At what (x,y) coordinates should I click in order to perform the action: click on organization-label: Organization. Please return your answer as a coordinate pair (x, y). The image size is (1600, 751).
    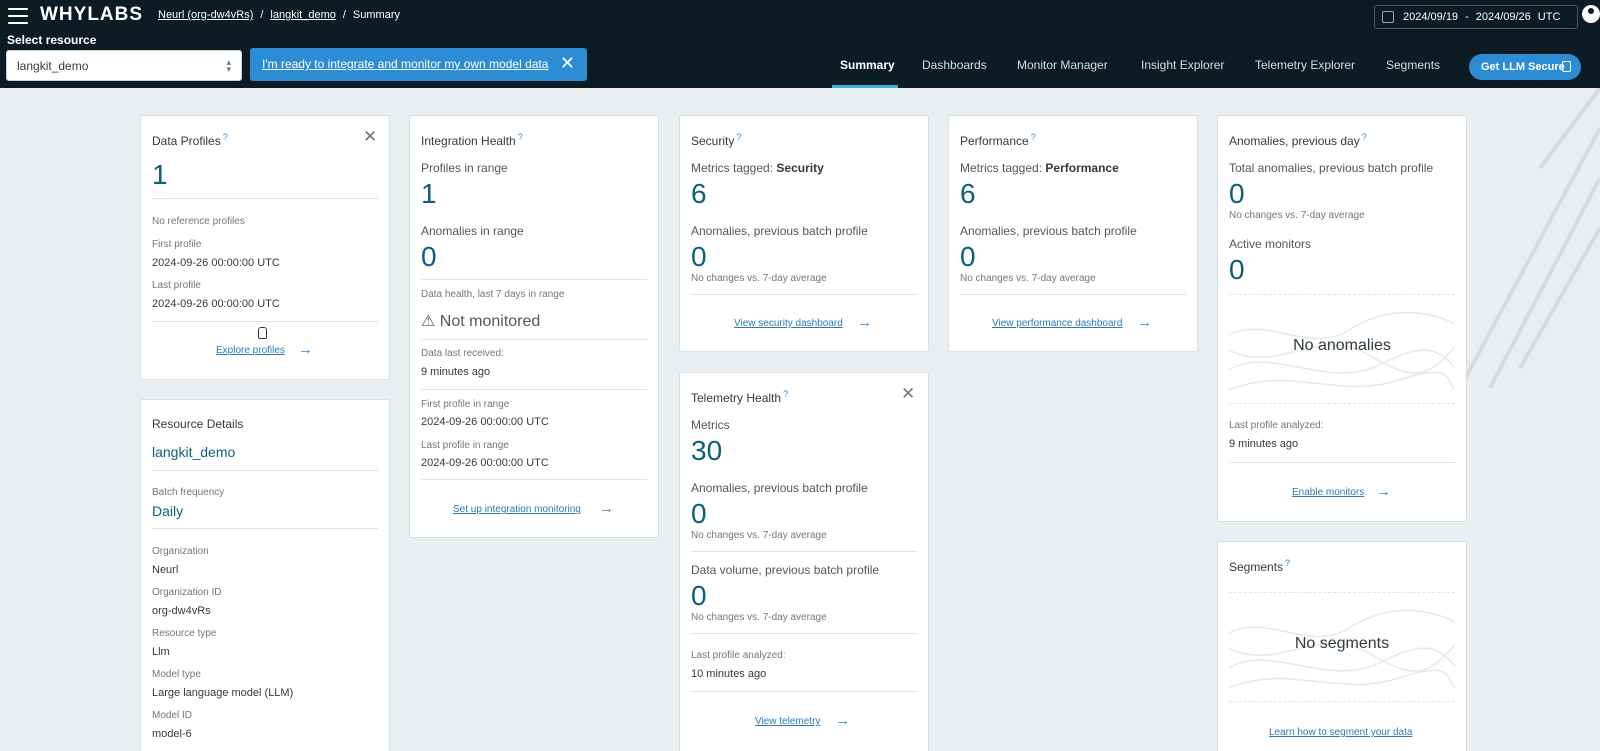
    Looking at the image, I should click on (180, 551).